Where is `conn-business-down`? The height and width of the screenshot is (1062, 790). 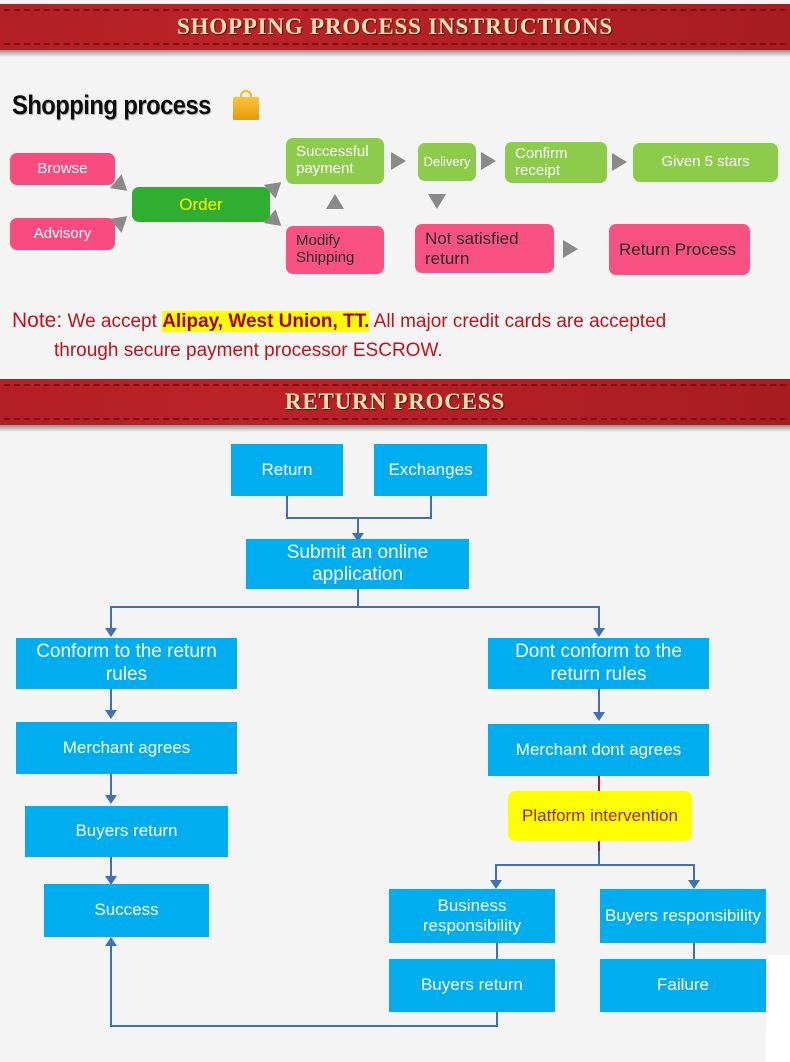 conn-business-down is located at coordinates (497, 951).